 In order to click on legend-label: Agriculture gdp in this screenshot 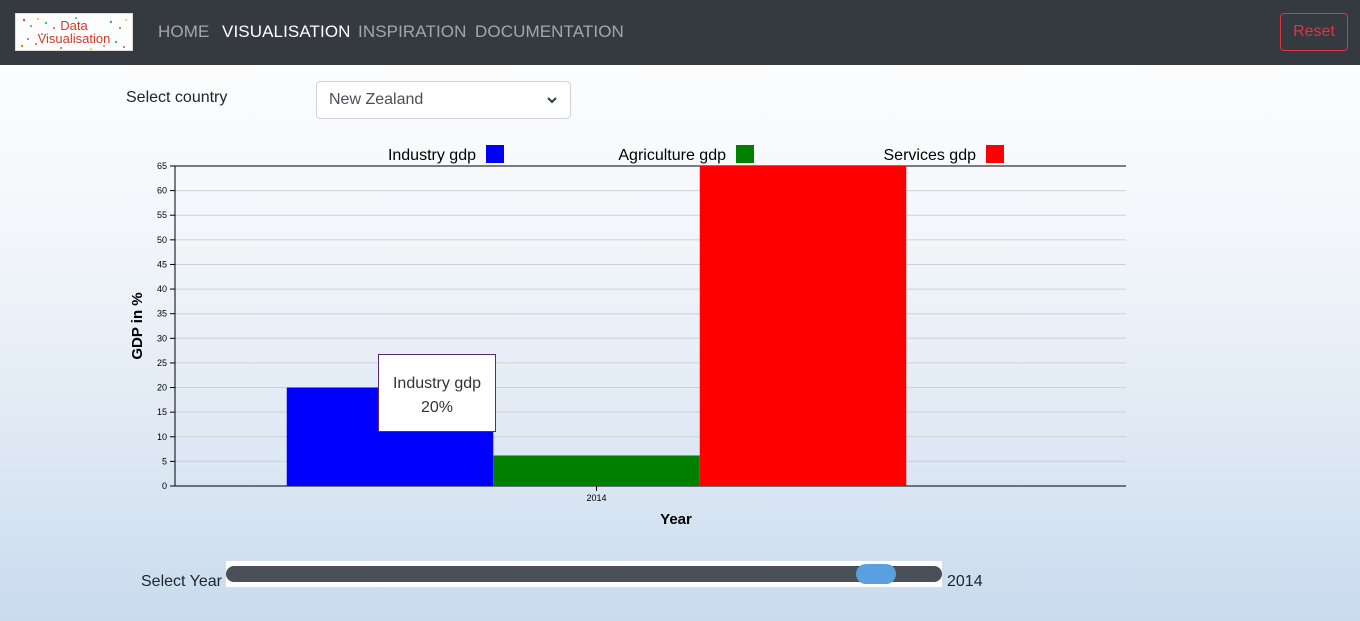, I will do `click(672, 155)`.